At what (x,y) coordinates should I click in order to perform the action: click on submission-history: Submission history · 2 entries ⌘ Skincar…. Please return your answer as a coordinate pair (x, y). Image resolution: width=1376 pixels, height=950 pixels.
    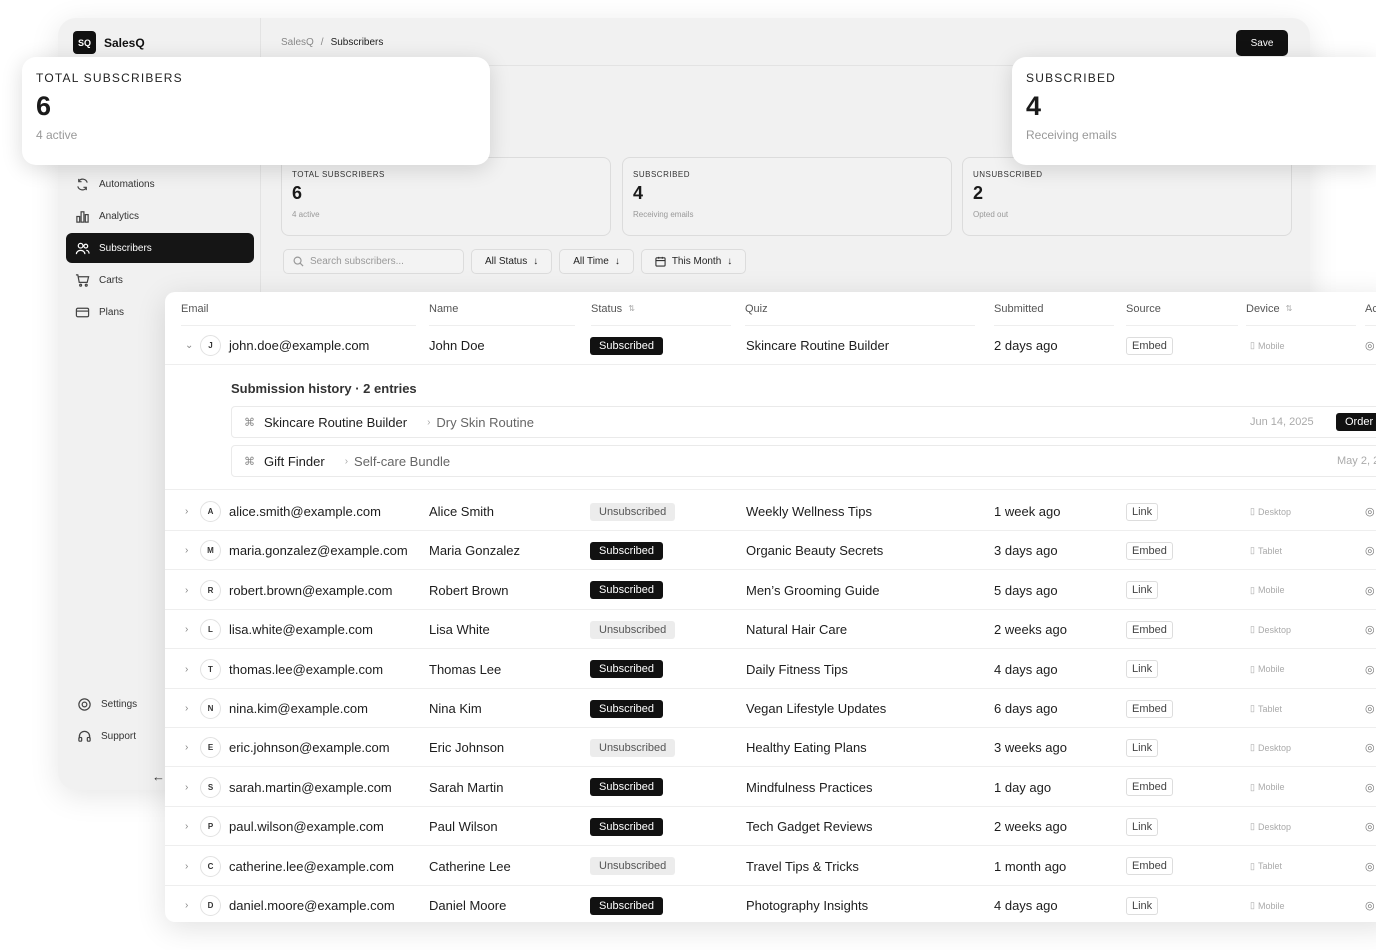
    Looking at the image, I should click on (770, 427).